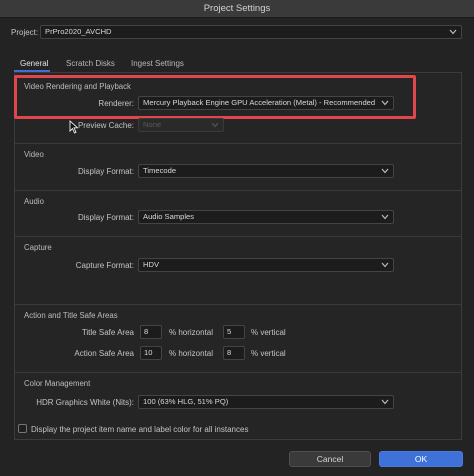  Describe the element at coordinates (105, 171) in the screenshot. I see `video-display-format-label: Display Format:` at that location.